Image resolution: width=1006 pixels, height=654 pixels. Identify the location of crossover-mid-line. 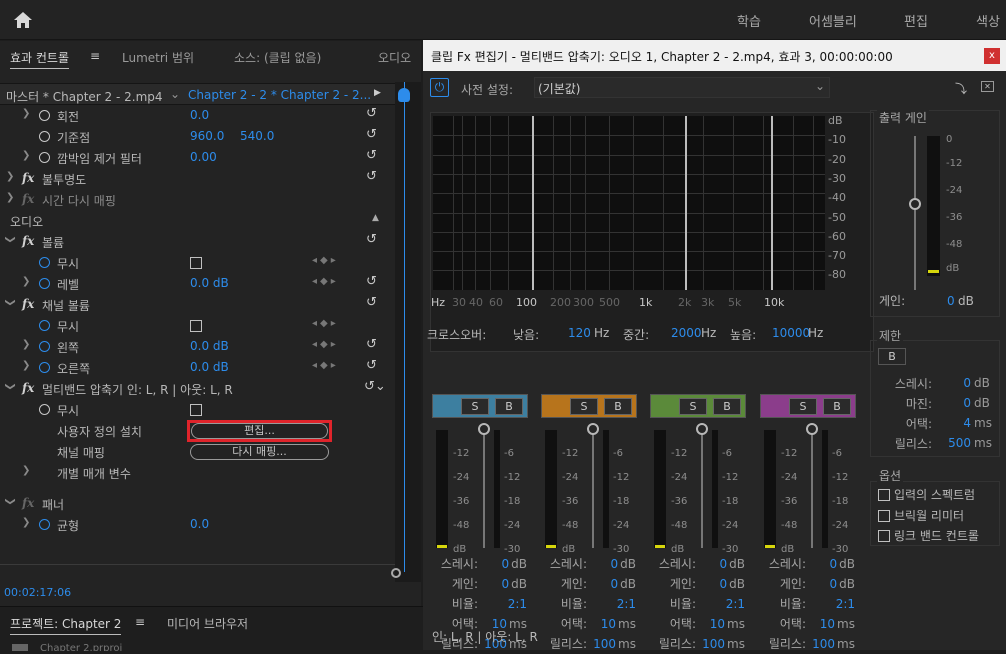
(686, 203).